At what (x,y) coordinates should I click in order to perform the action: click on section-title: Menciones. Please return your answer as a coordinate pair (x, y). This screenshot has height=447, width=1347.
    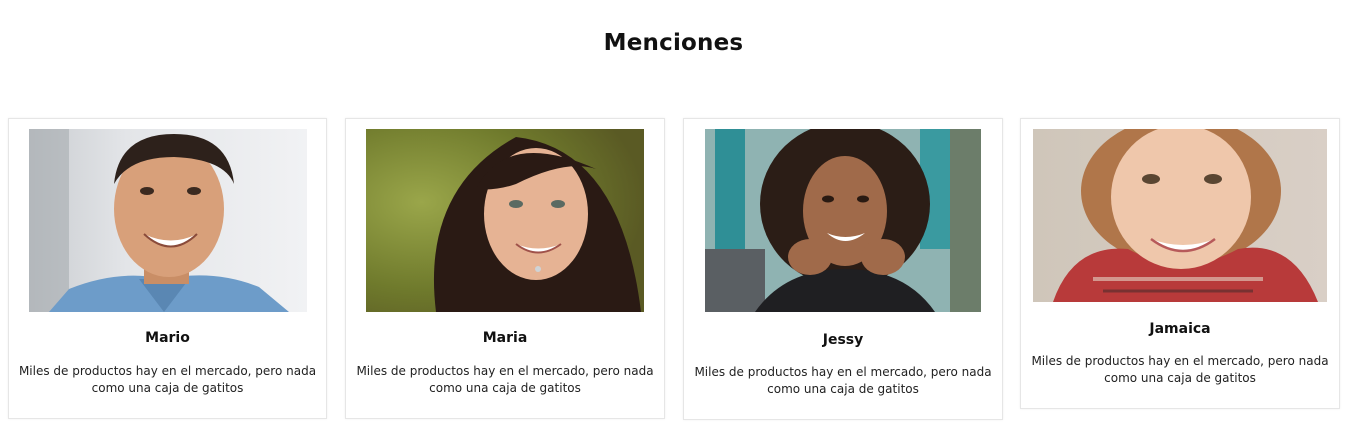
    Looking at the image, I should click on (673, 43).